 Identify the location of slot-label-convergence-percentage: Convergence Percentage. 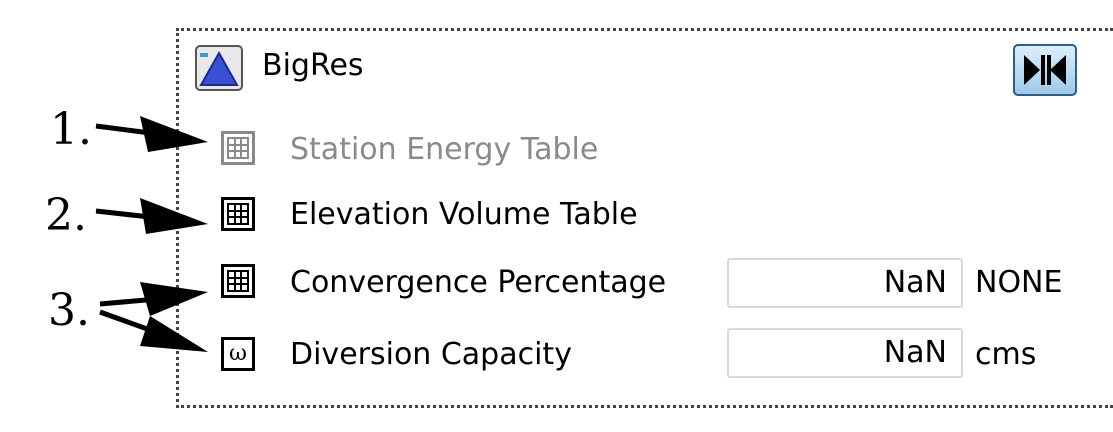
(478, 282).